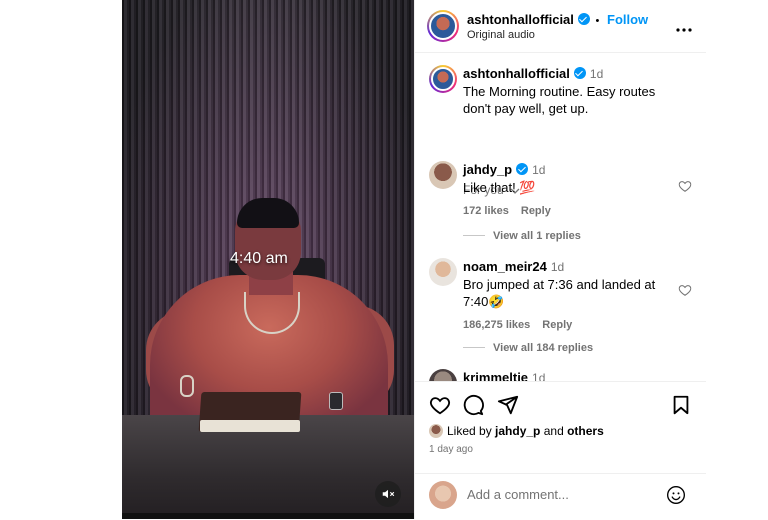  Describe the element at coordinates (501, 35) in the screenshot. I see `audio-link: Original audio` at that location.